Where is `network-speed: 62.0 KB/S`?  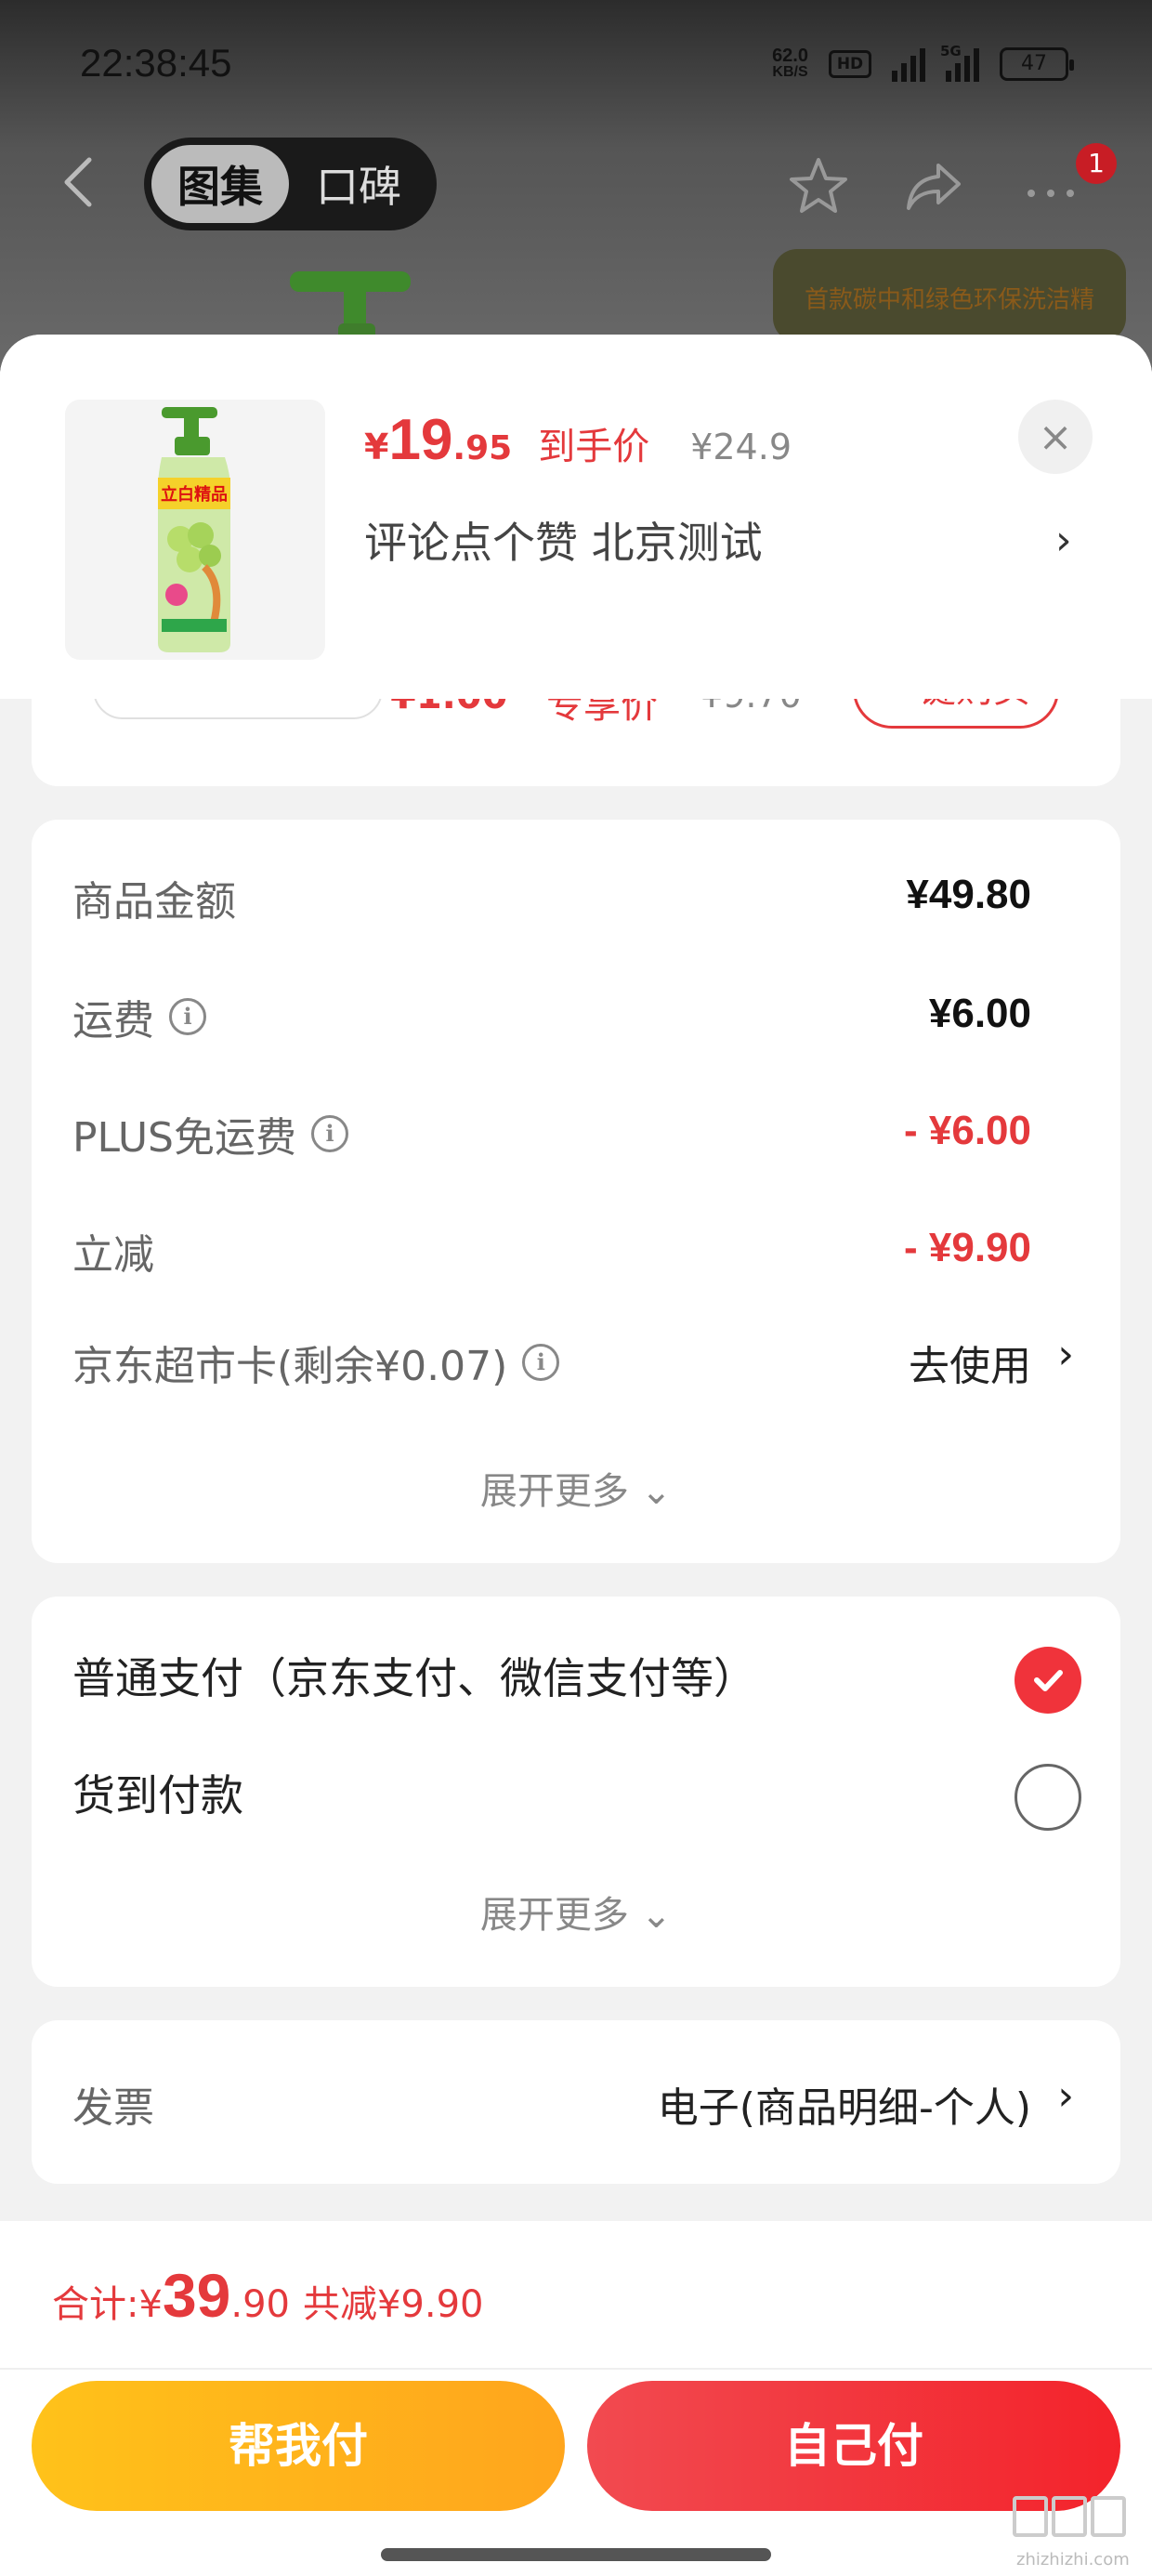
network-speed: 62.0 KB/S is located at coordinates (790, 63).